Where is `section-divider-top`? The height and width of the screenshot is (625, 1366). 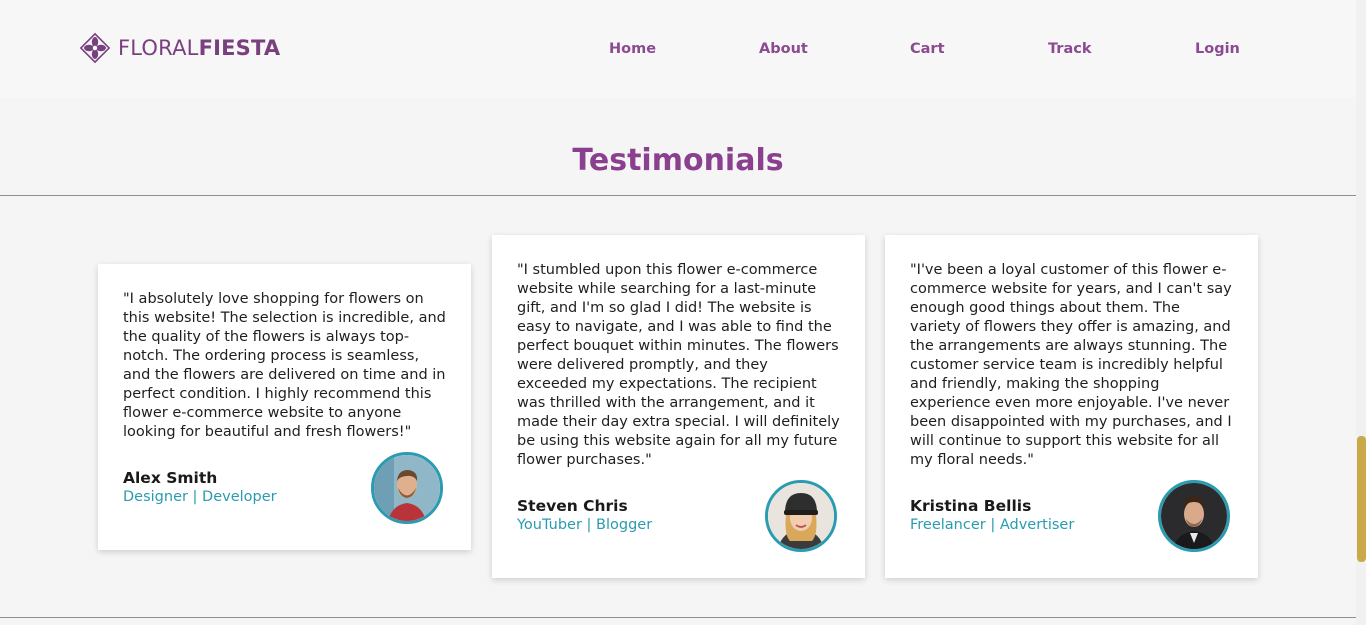
section-divider-top is located at coordinates (678, 195).